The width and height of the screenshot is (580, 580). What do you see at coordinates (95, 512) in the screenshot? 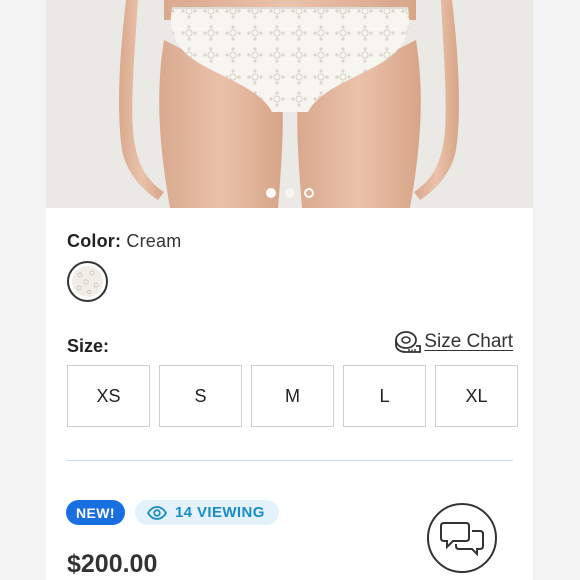
I see `new-badge: NEW!` at bounding box center [95, 512].